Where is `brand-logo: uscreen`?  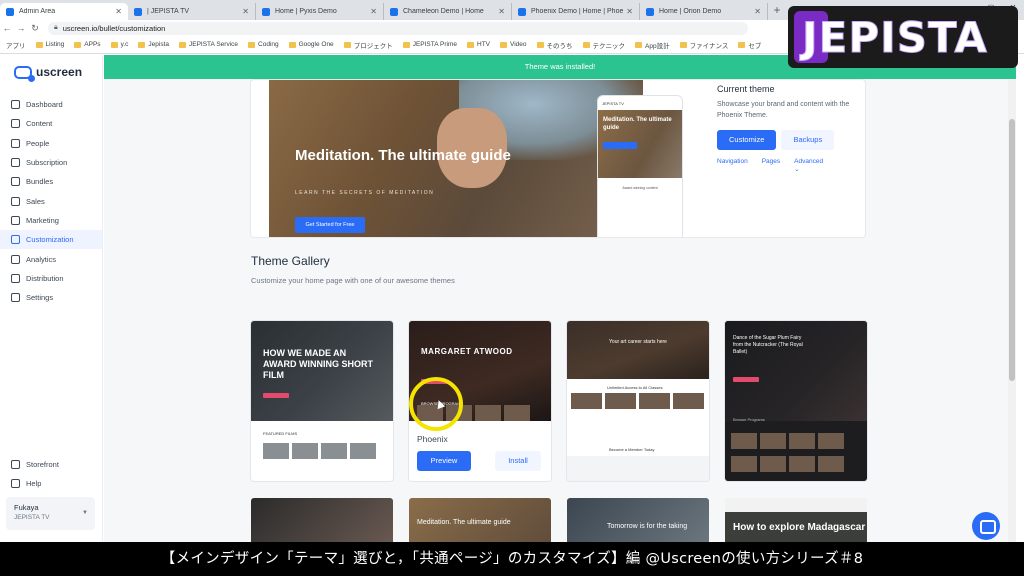
brand-logo: uscreen is located at coordinates (48, 73).